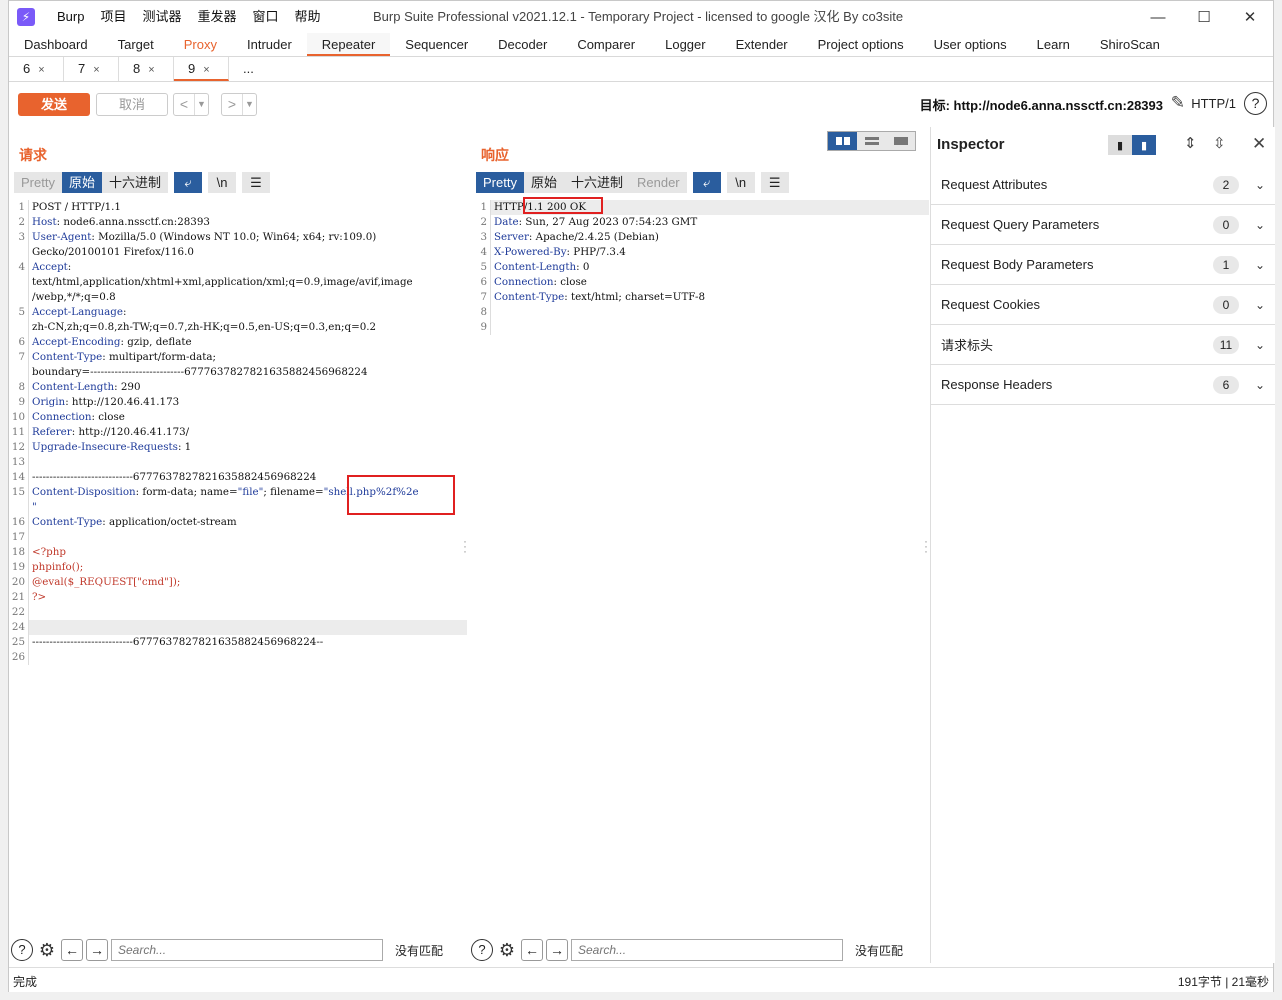 This screenshot has height=1000, width=1282. What do you see at coordinates (136, 44) in the screenshot?
I see `tab-target: Target` at bounding box center [136, 44].